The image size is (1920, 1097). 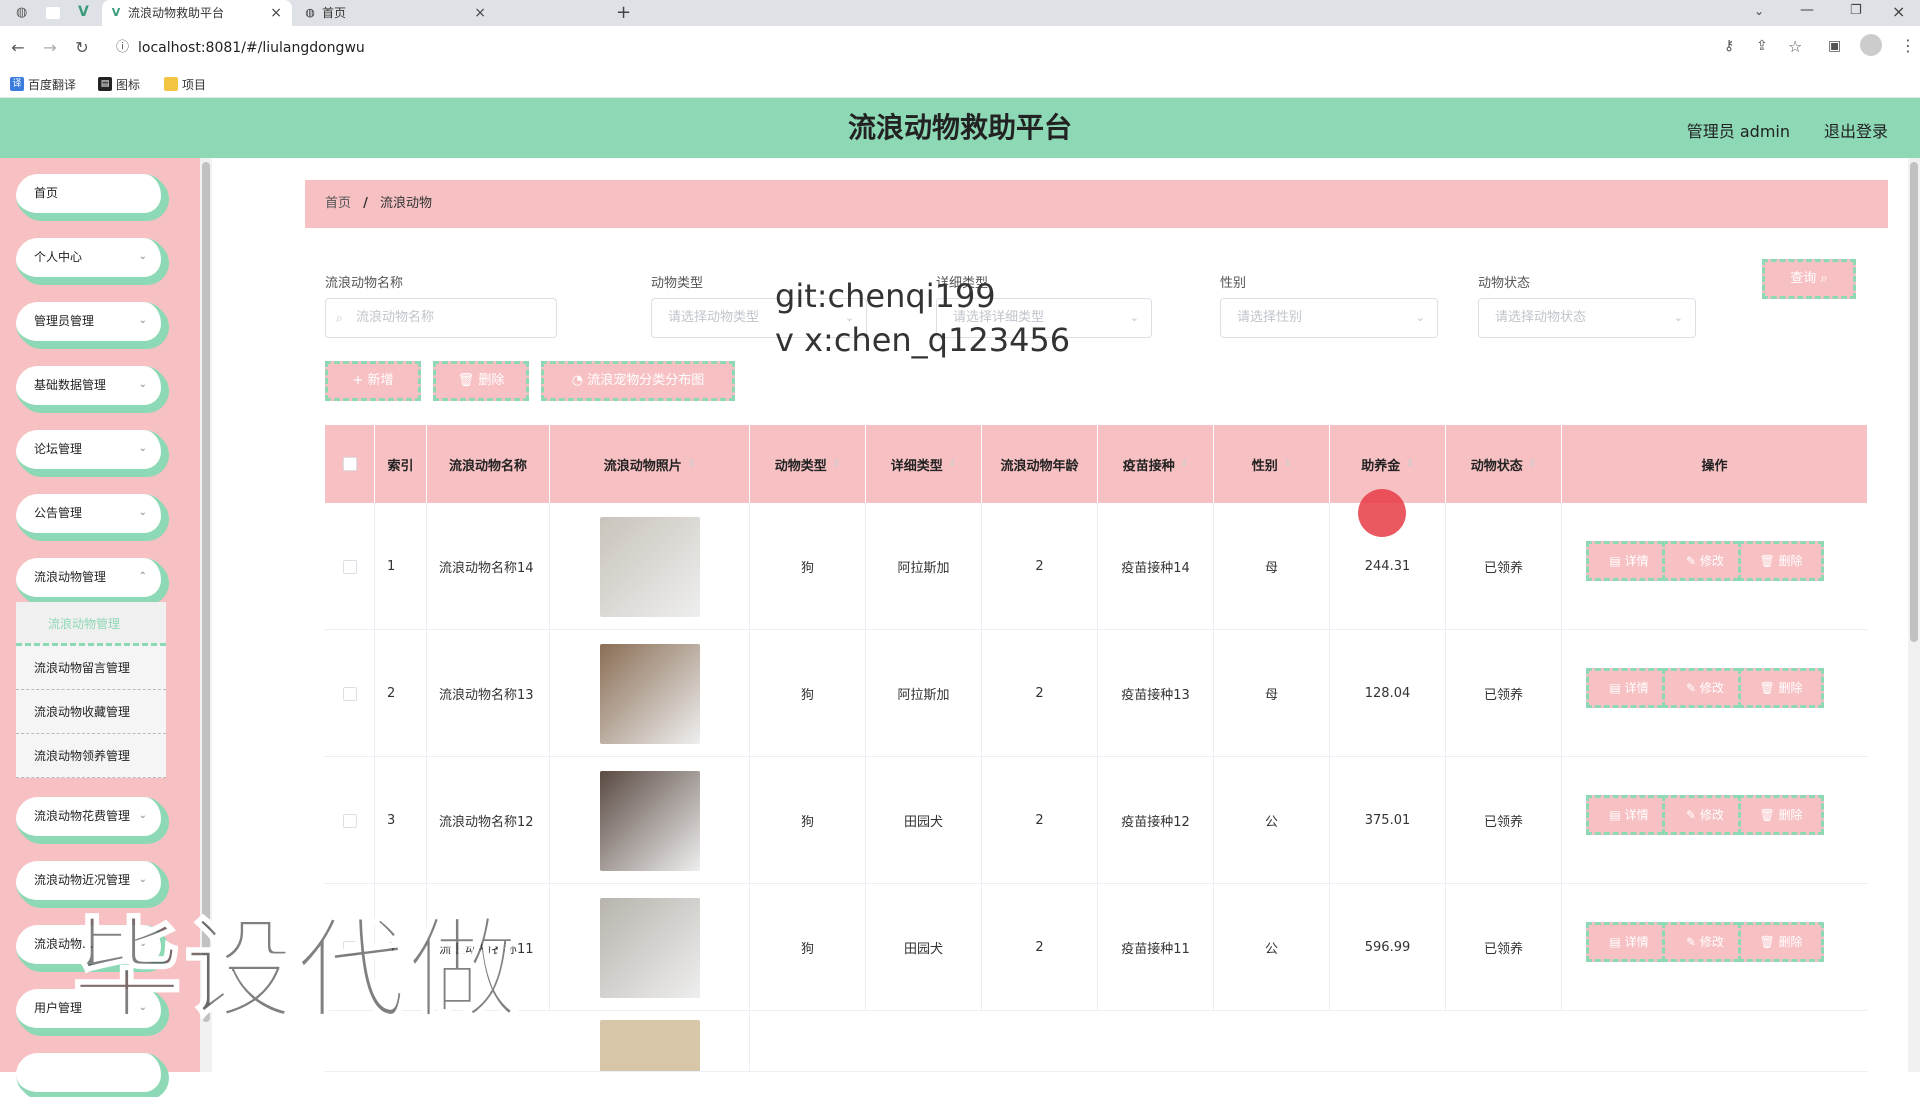 I want to click on header-type: 动物类型 ⇕, so click(x=808, y=464).